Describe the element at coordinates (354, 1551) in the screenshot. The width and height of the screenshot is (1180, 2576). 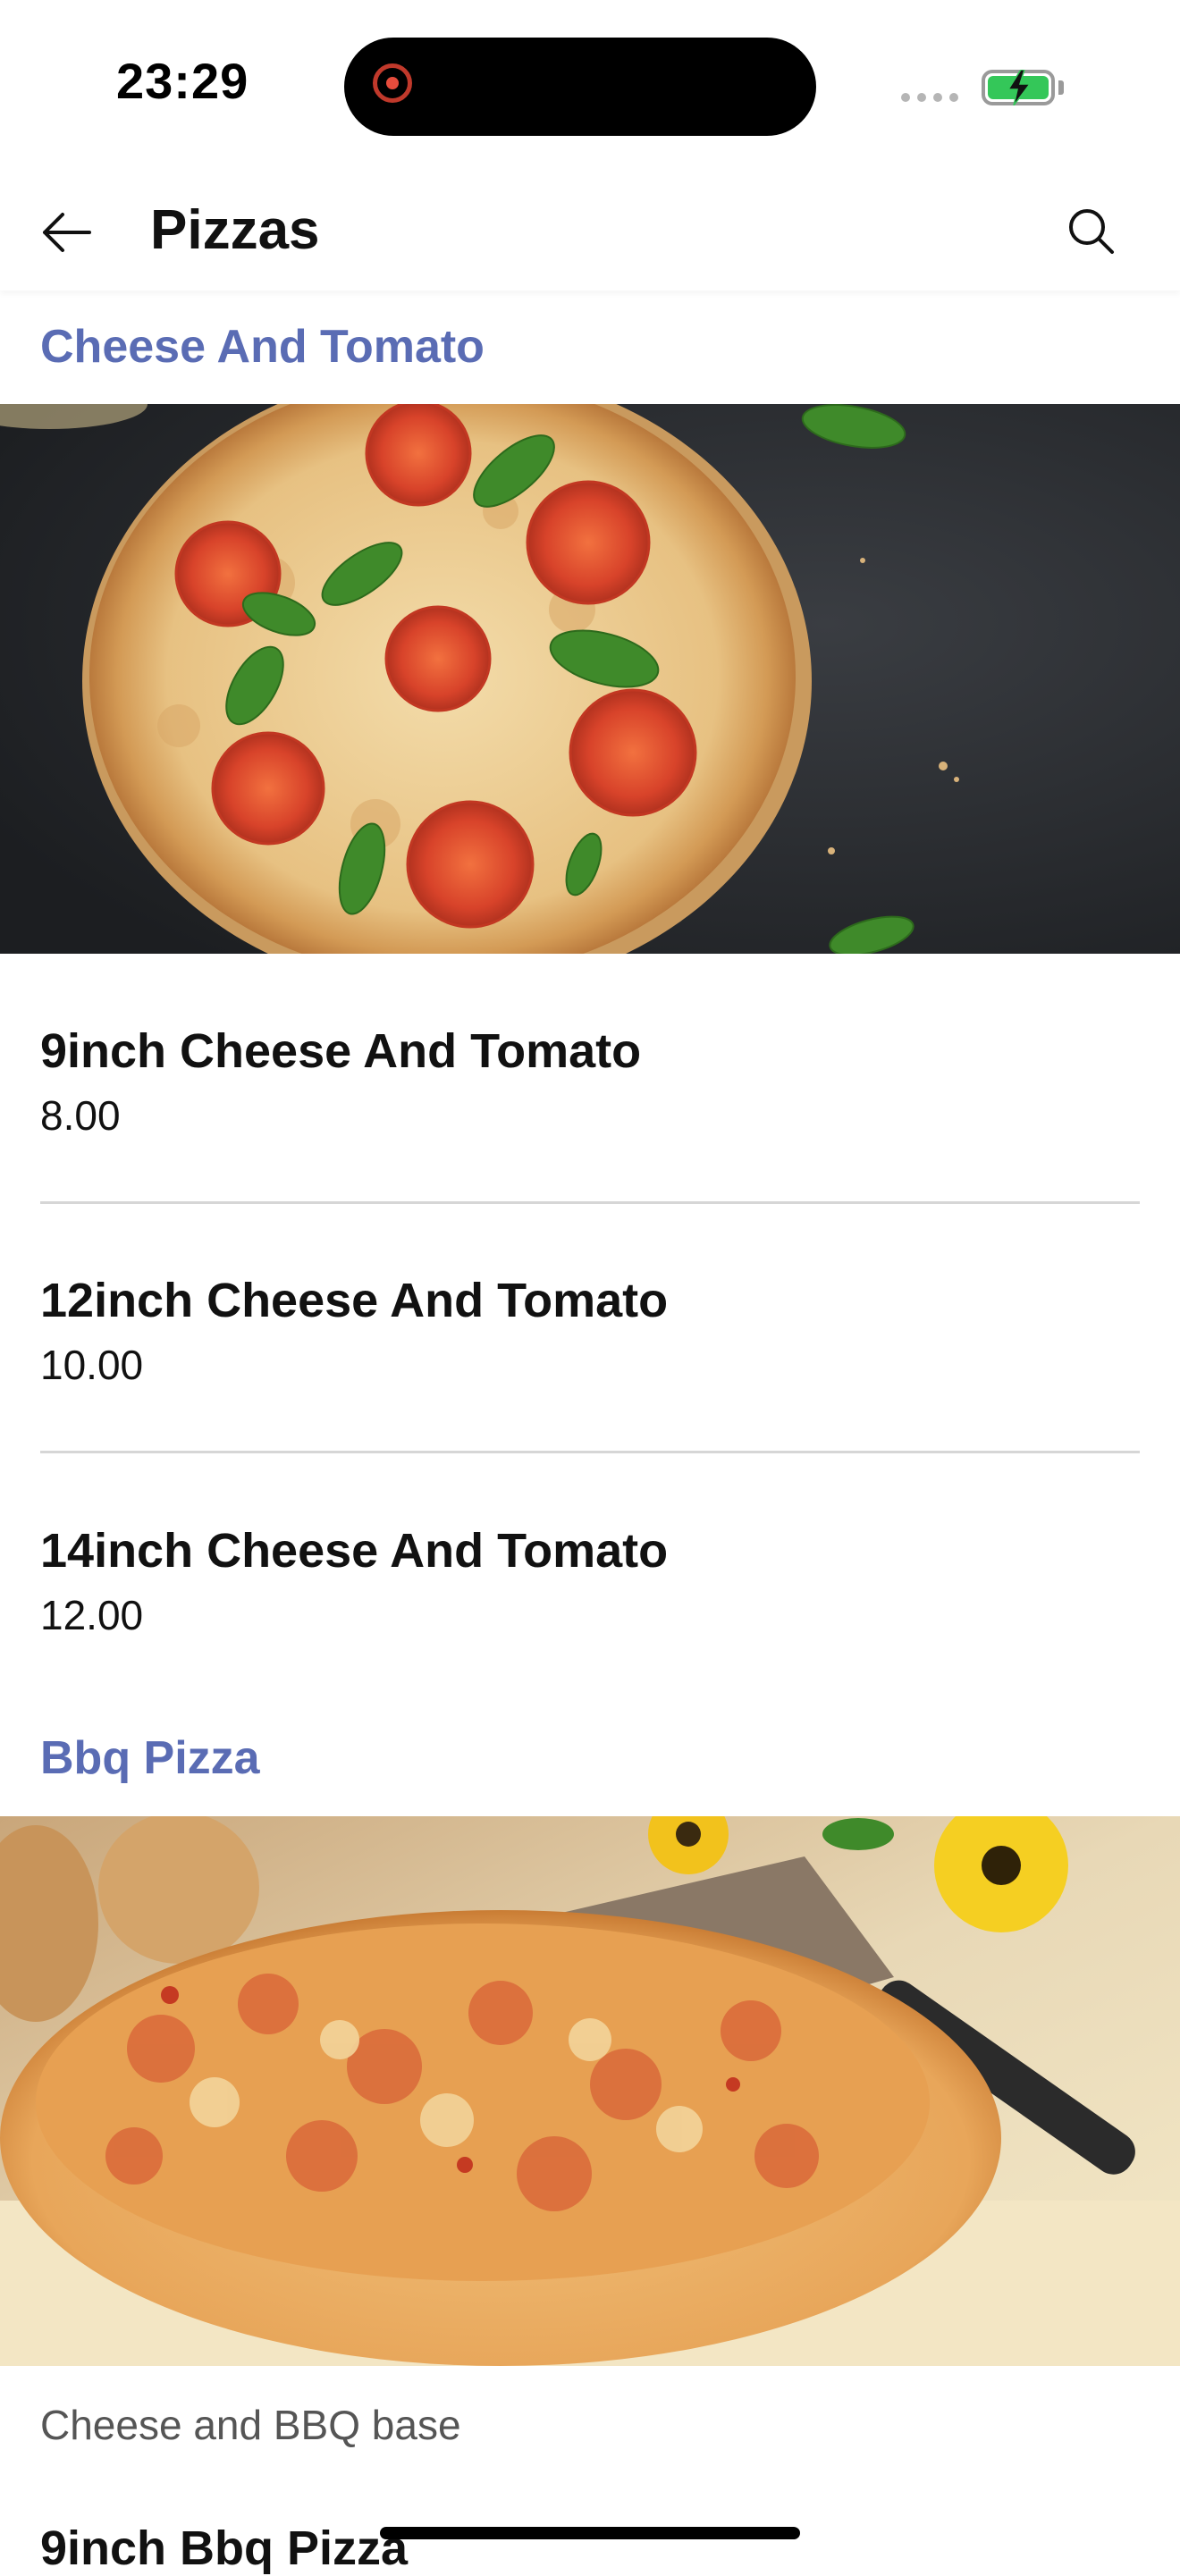
I see `item-name: 14inch Cheese And Tomato` at that location.